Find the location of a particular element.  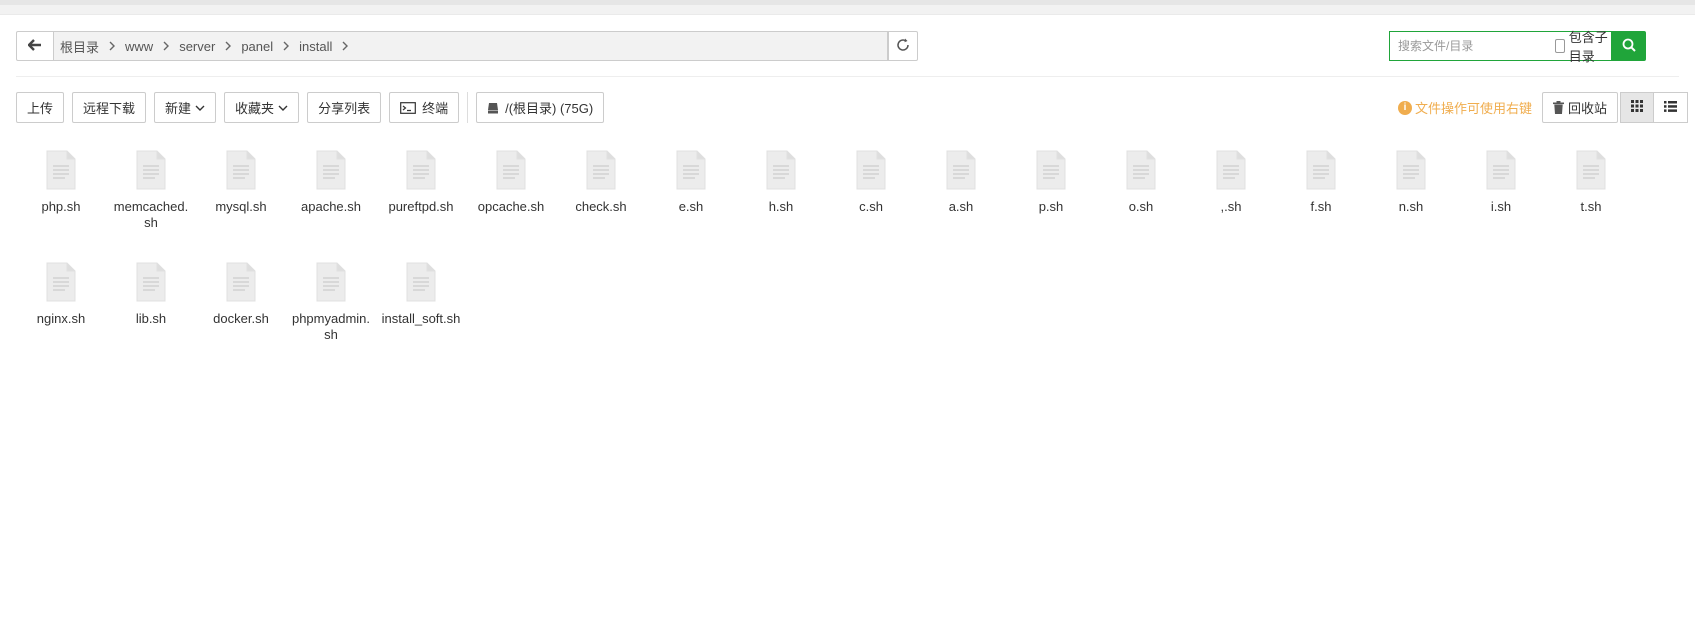

upload-button: 上传 is located at coordinates (40, 107).